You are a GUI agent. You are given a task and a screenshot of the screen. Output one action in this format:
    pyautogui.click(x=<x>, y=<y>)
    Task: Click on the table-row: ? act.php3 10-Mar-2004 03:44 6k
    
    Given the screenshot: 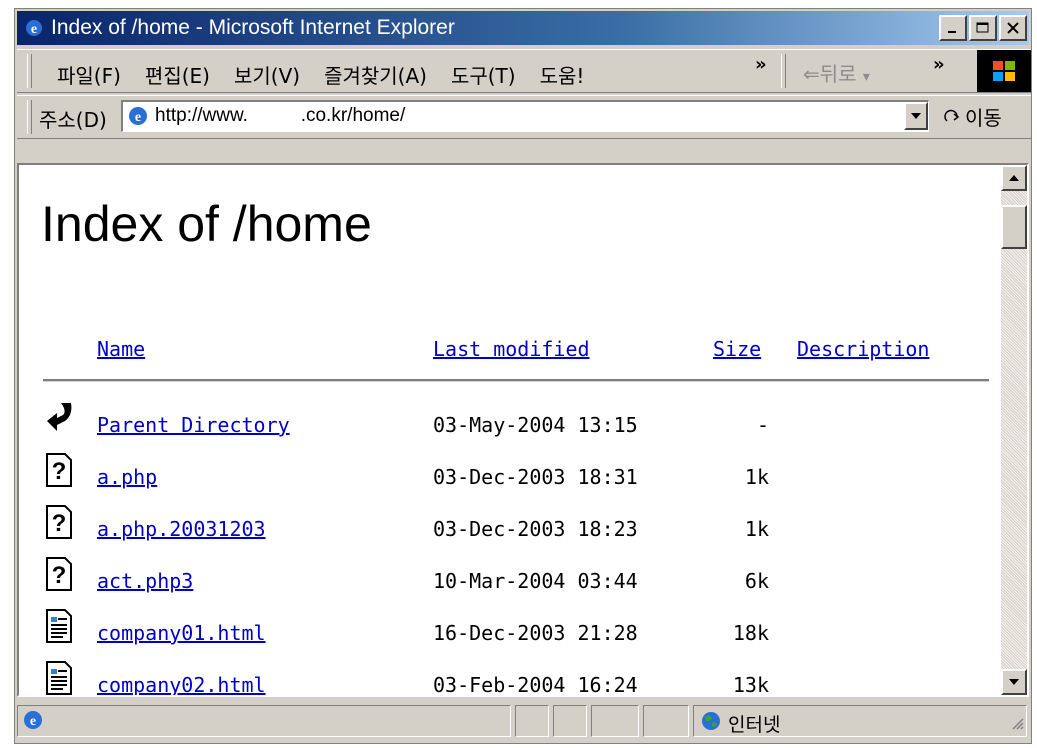 What is the action you would take?
    pyautogui.click(x=512, y=581)
    